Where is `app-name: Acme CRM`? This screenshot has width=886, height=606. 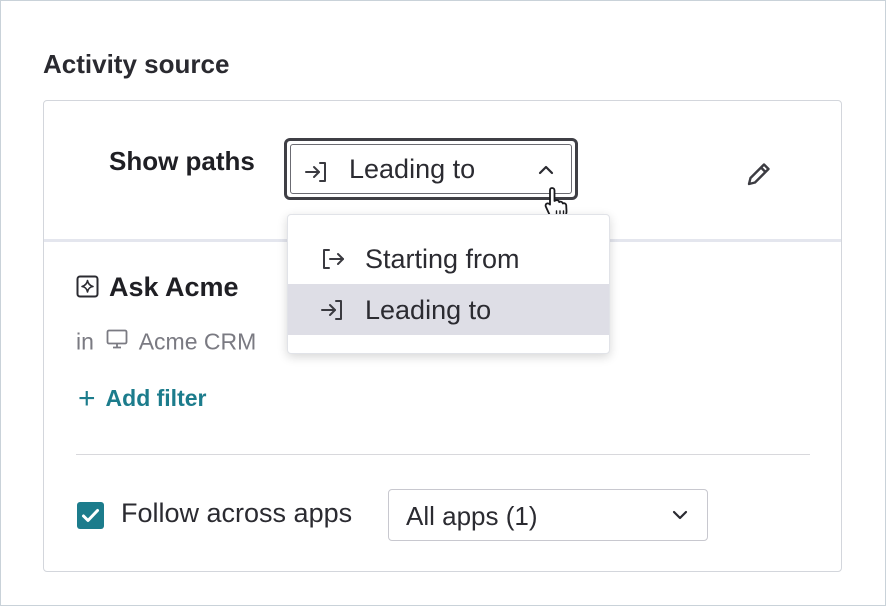
app-name: Acme CRM is located at coordinates (197, 341).